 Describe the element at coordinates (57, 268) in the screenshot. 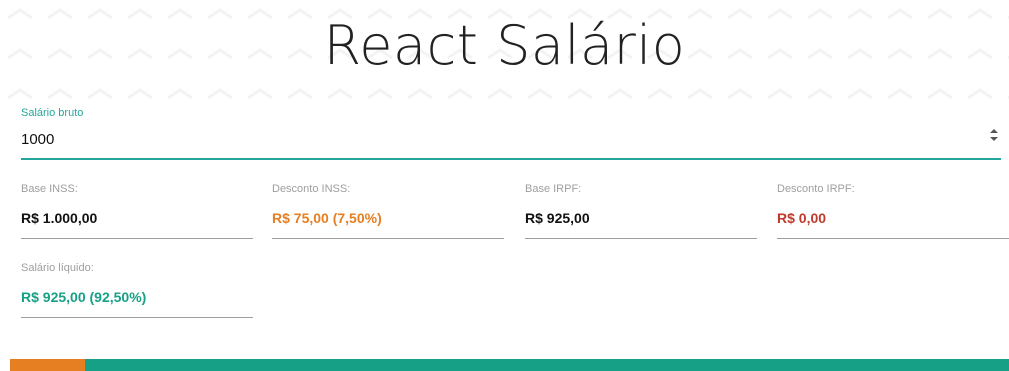

I see `net-salary-label: Salário líquido:` at that location.